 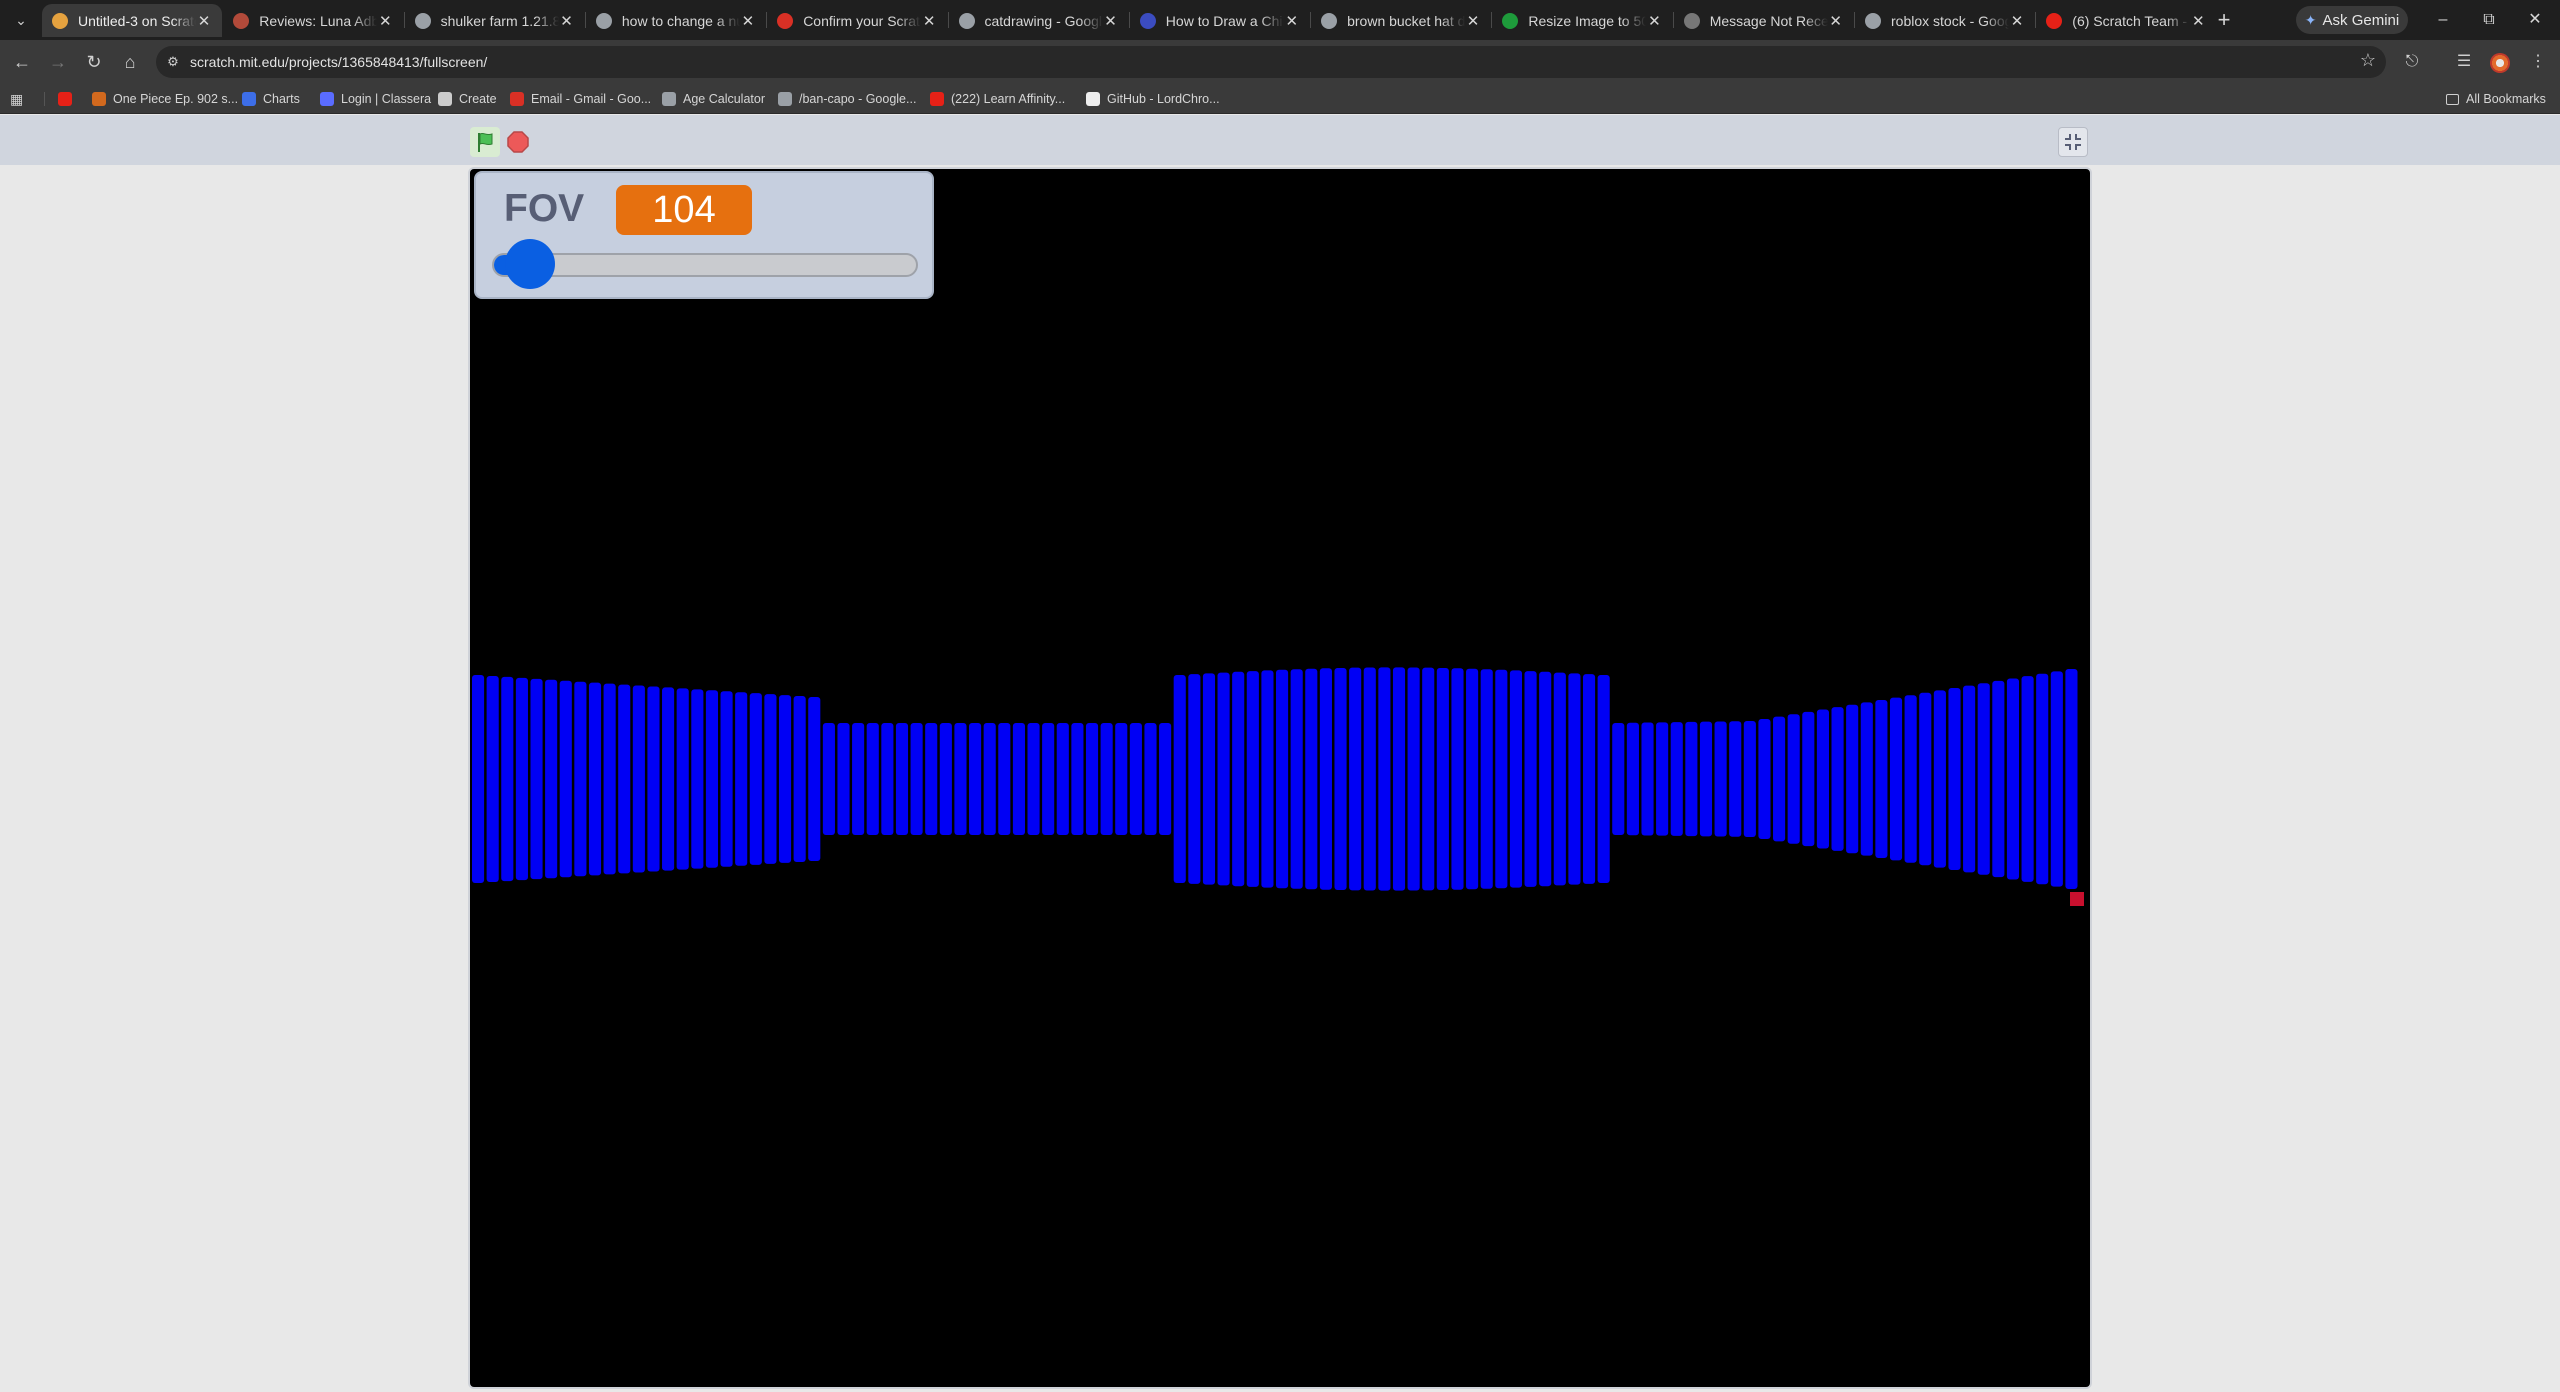 What do you see at coordinates (68, 99) in the screenshot?
I see `bookmark-item` at bounding box center [68, 99].